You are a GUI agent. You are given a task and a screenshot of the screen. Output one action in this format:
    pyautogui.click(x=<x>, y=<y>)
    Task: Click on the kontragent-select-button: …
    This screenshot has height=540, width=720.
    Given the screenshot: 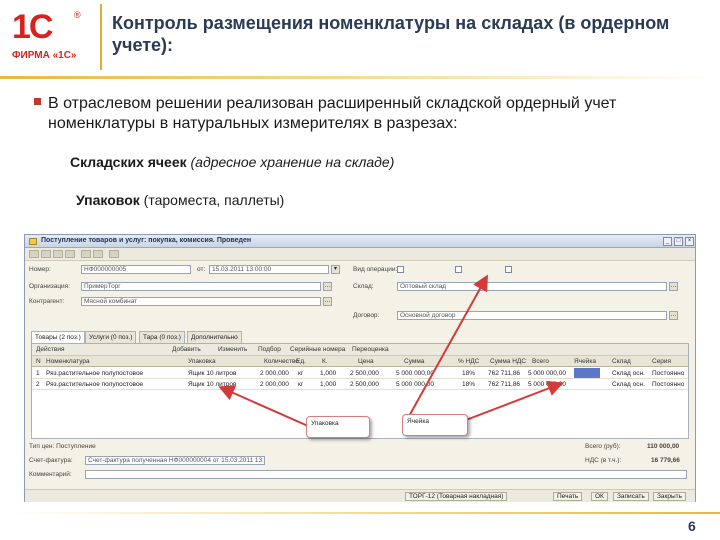 What is the action you would take?
    pyautogui.click(x=327, y=301)
    